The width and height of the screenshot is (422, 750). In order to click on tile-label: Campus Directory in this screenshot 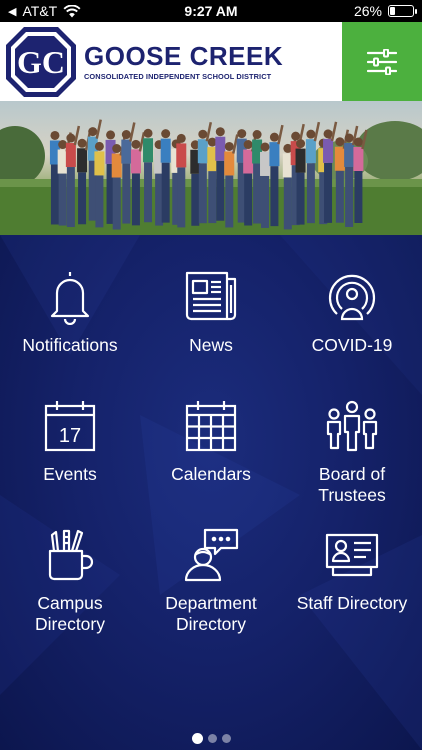, I will do `click(69, 613)`.